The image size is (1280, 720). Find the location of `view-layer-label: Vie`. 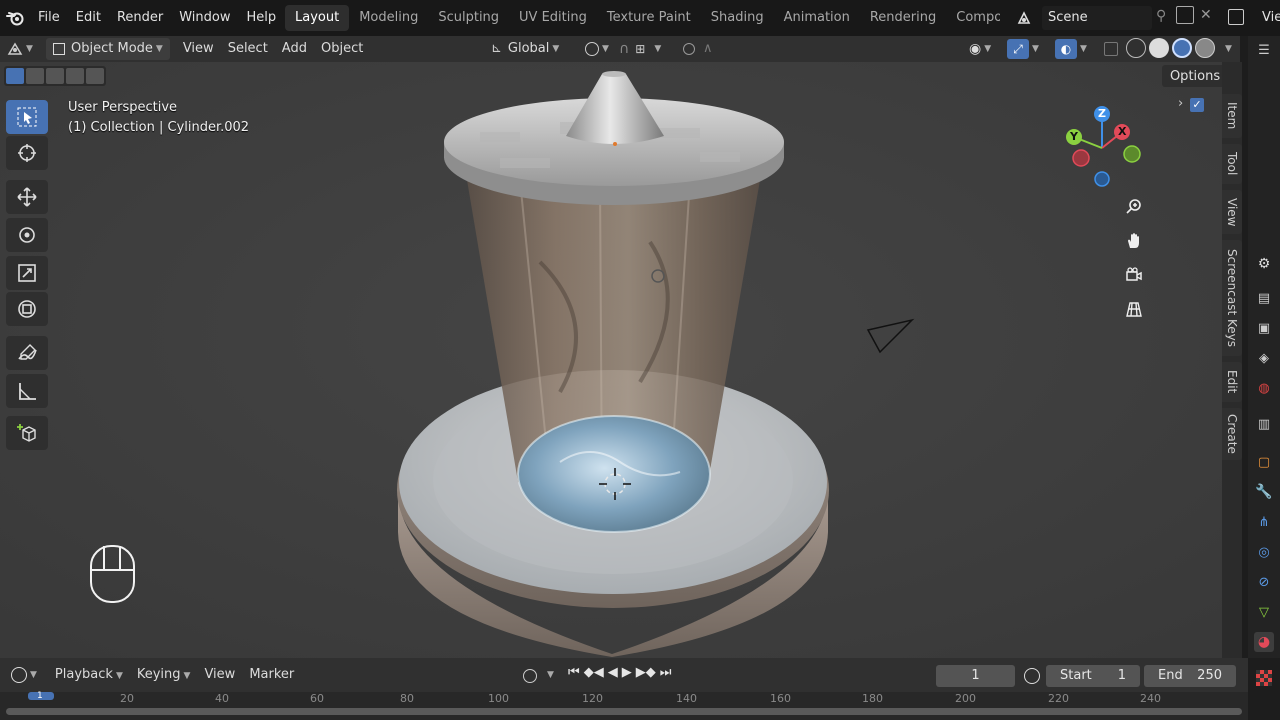

view-layer-label: Vie is located at coordinates (1271, 17).